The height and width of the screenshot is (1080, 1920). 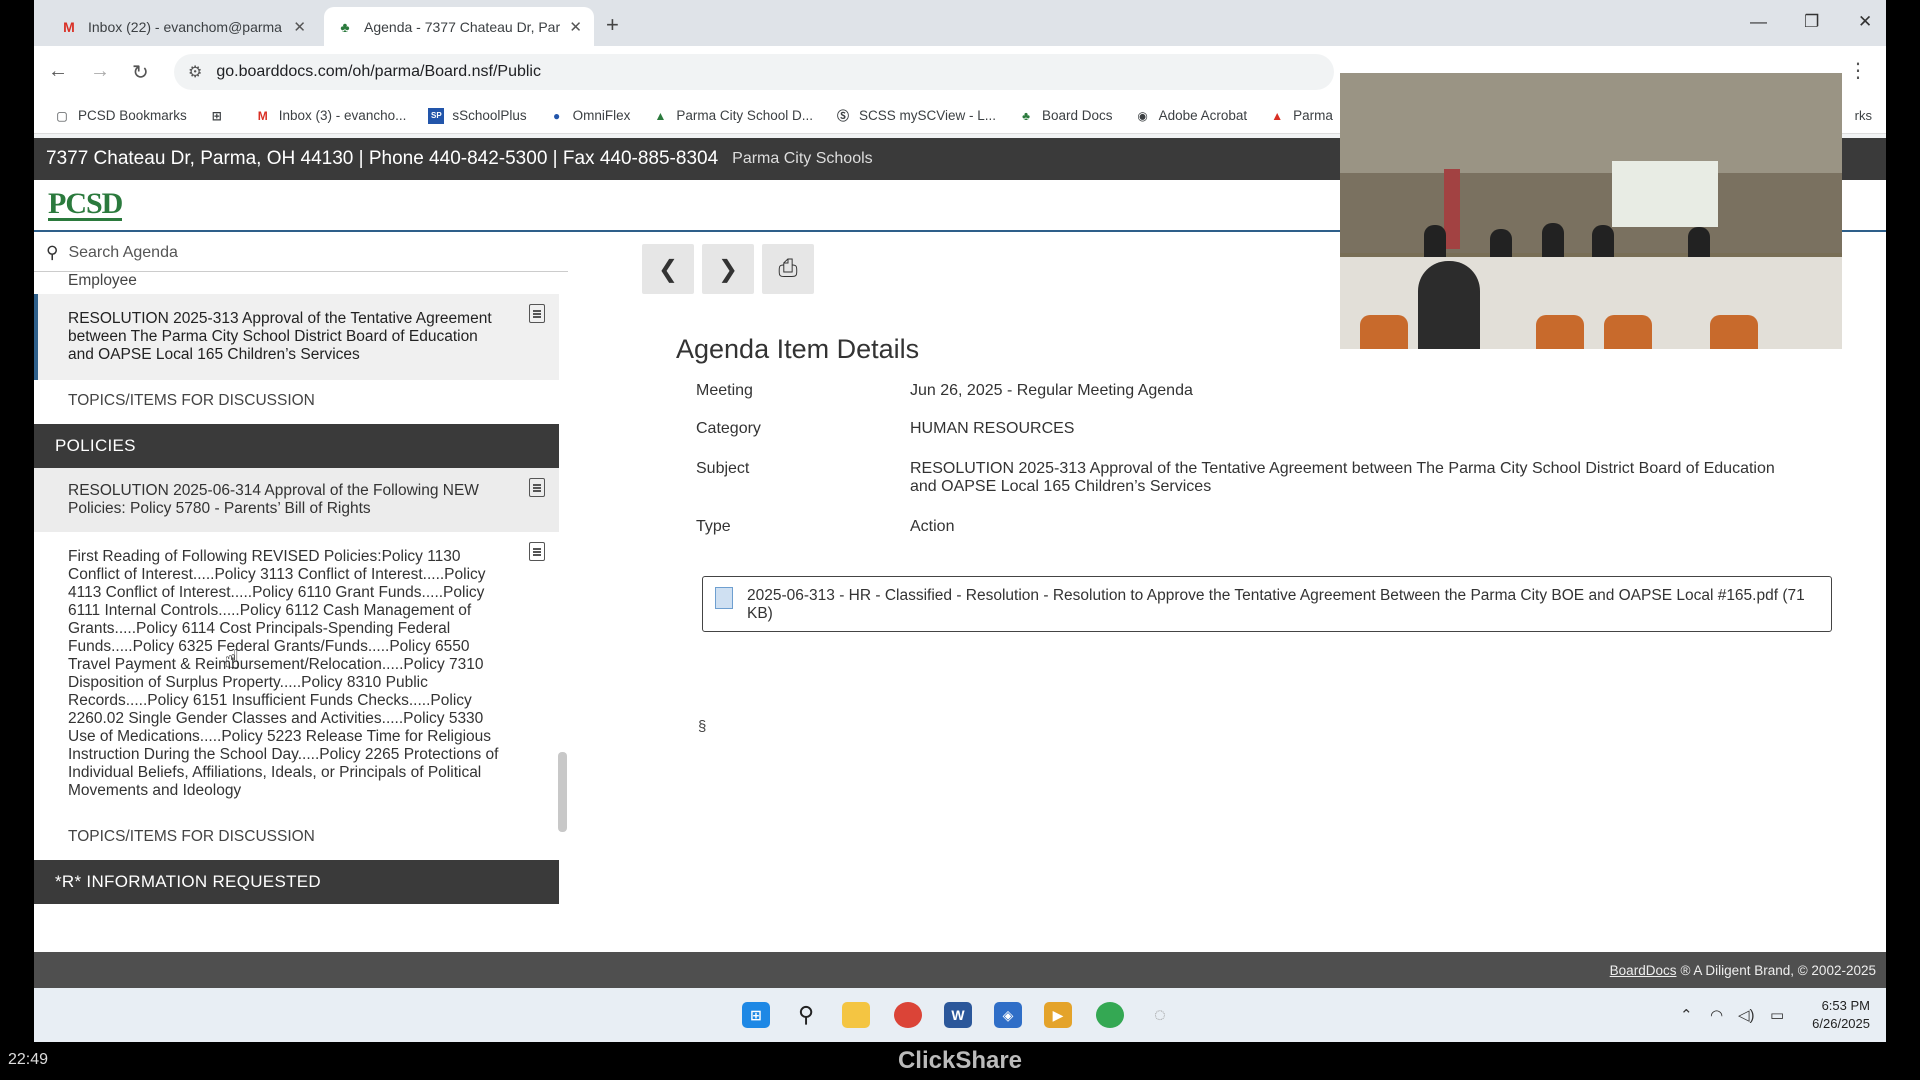 What do you see at coordinates (1865, 22) in the screenshot?
I see `window-close-icon: ✕` at bounding box center [1865, 22].